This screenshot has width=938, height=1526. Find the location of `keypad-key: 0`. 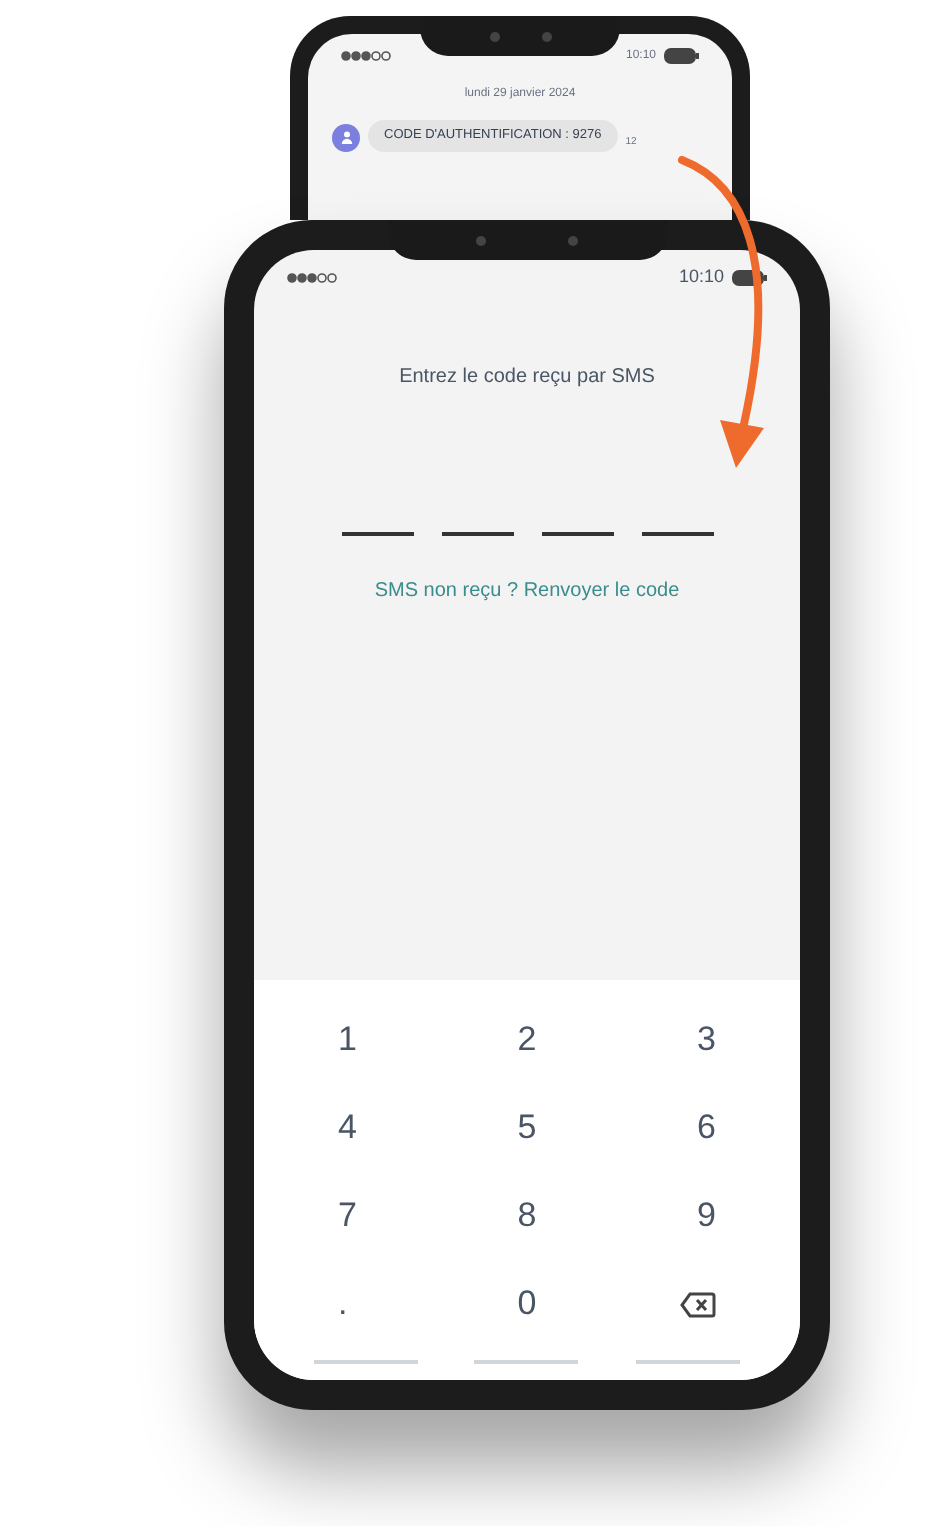

keypad-key: 0 is located at coordinates (527, 1304).